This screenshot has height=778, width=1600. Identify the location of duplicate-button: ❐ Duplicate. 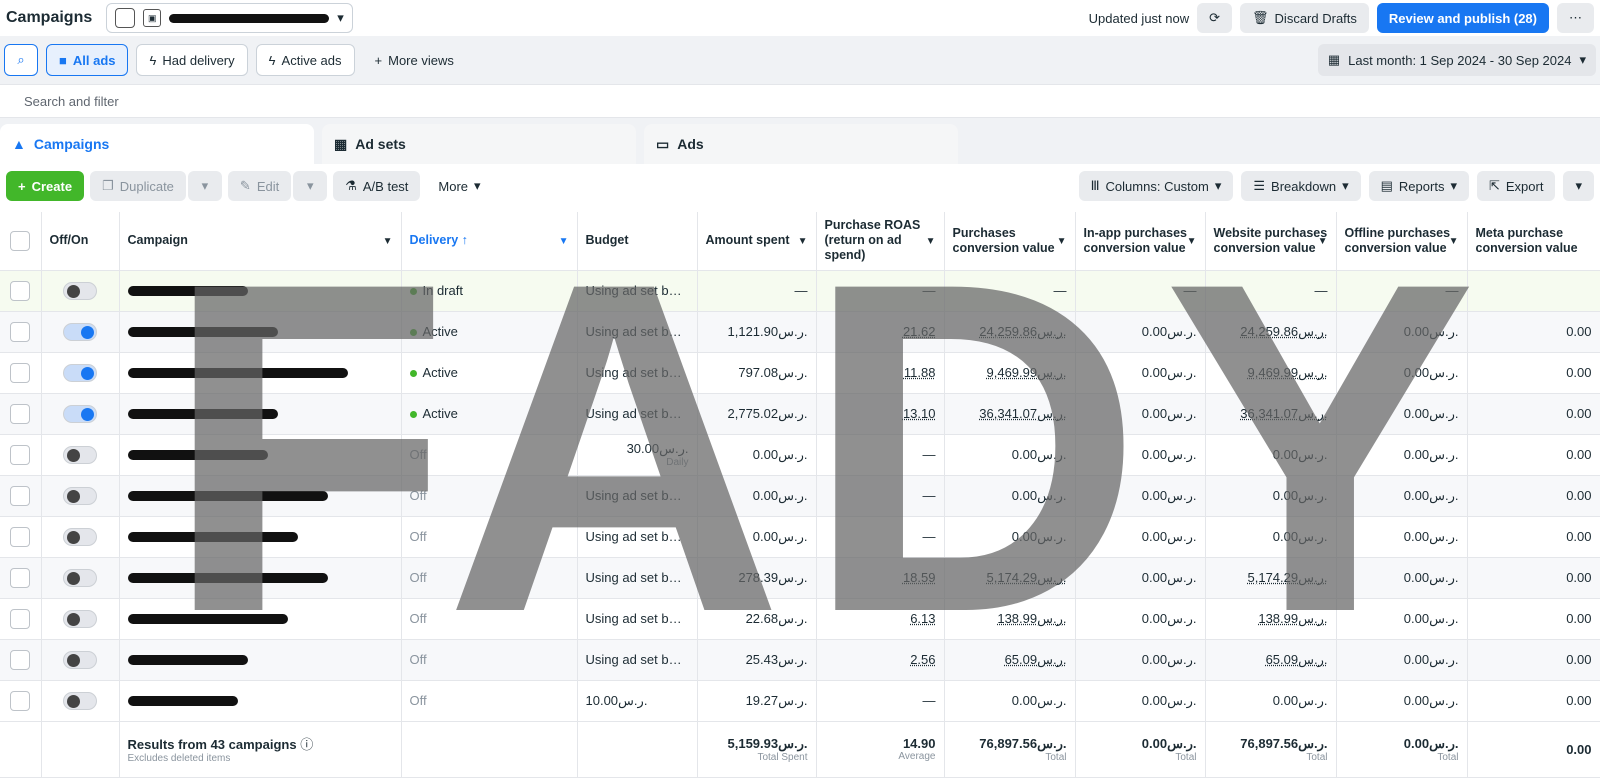
(138, 186).